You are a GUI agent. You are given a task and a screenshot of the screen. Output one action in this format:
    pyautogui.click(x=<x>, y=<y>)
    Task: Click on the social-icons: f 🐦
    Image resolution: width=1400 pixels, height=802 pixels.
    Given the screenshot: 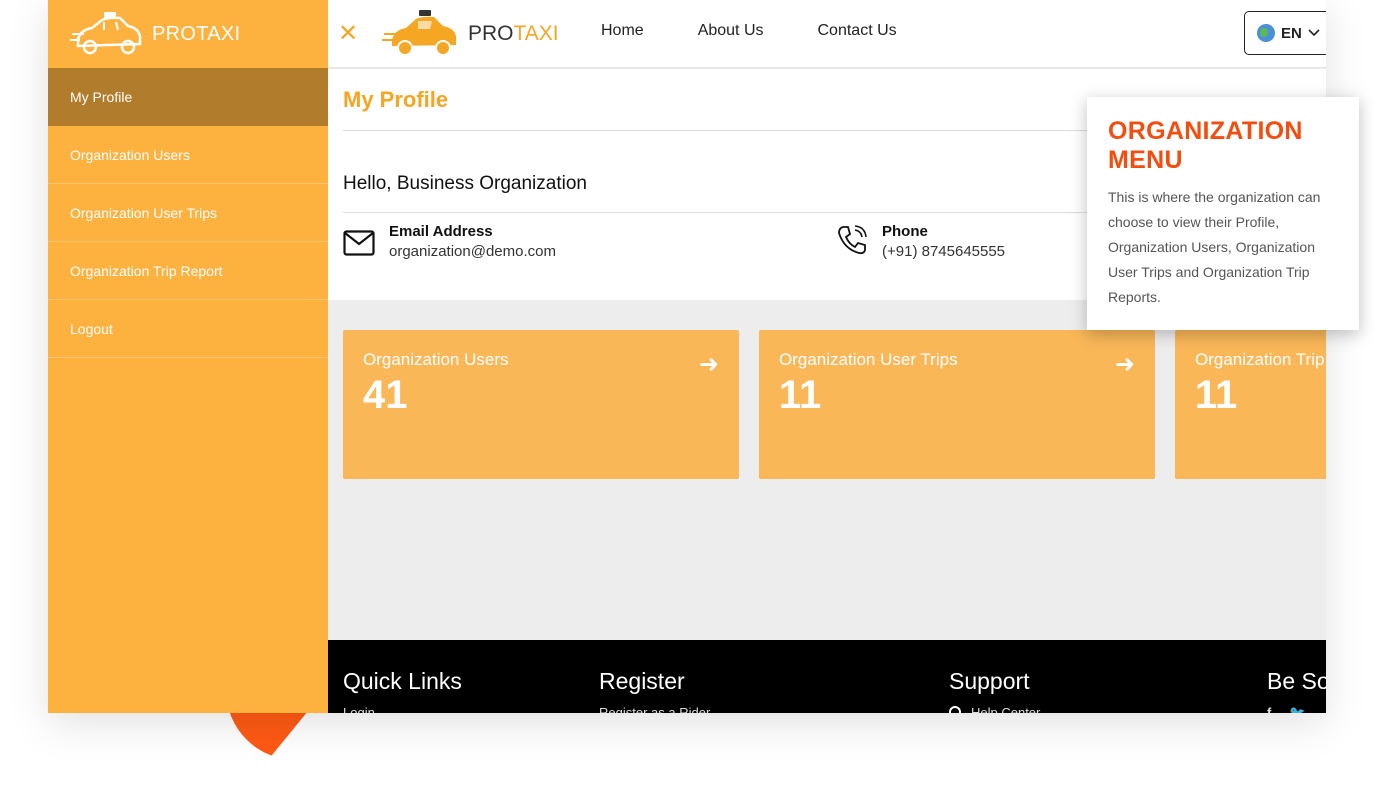 What is the action you would take?
    pyautogui.click(x=1296, y=709)
    